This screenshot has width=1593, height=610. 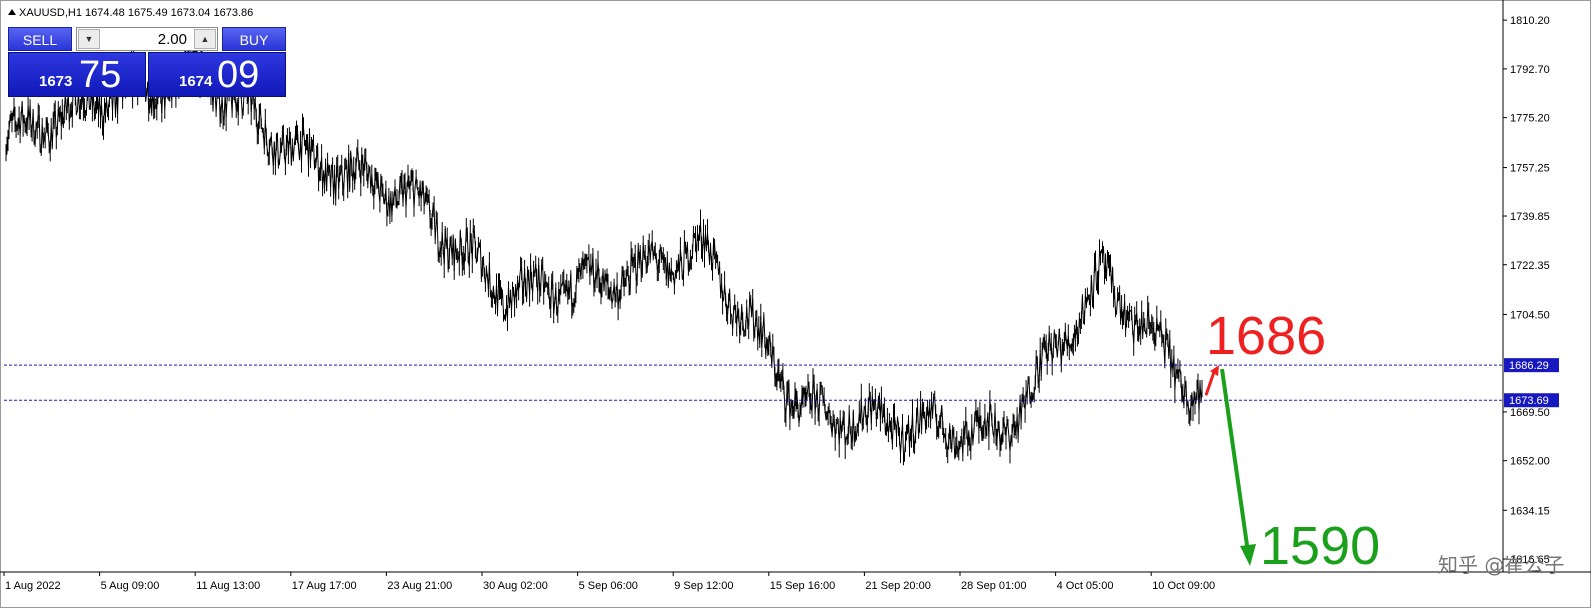 I want to click on price-tick-label: 1669.50, so click(x=1530, y=413).